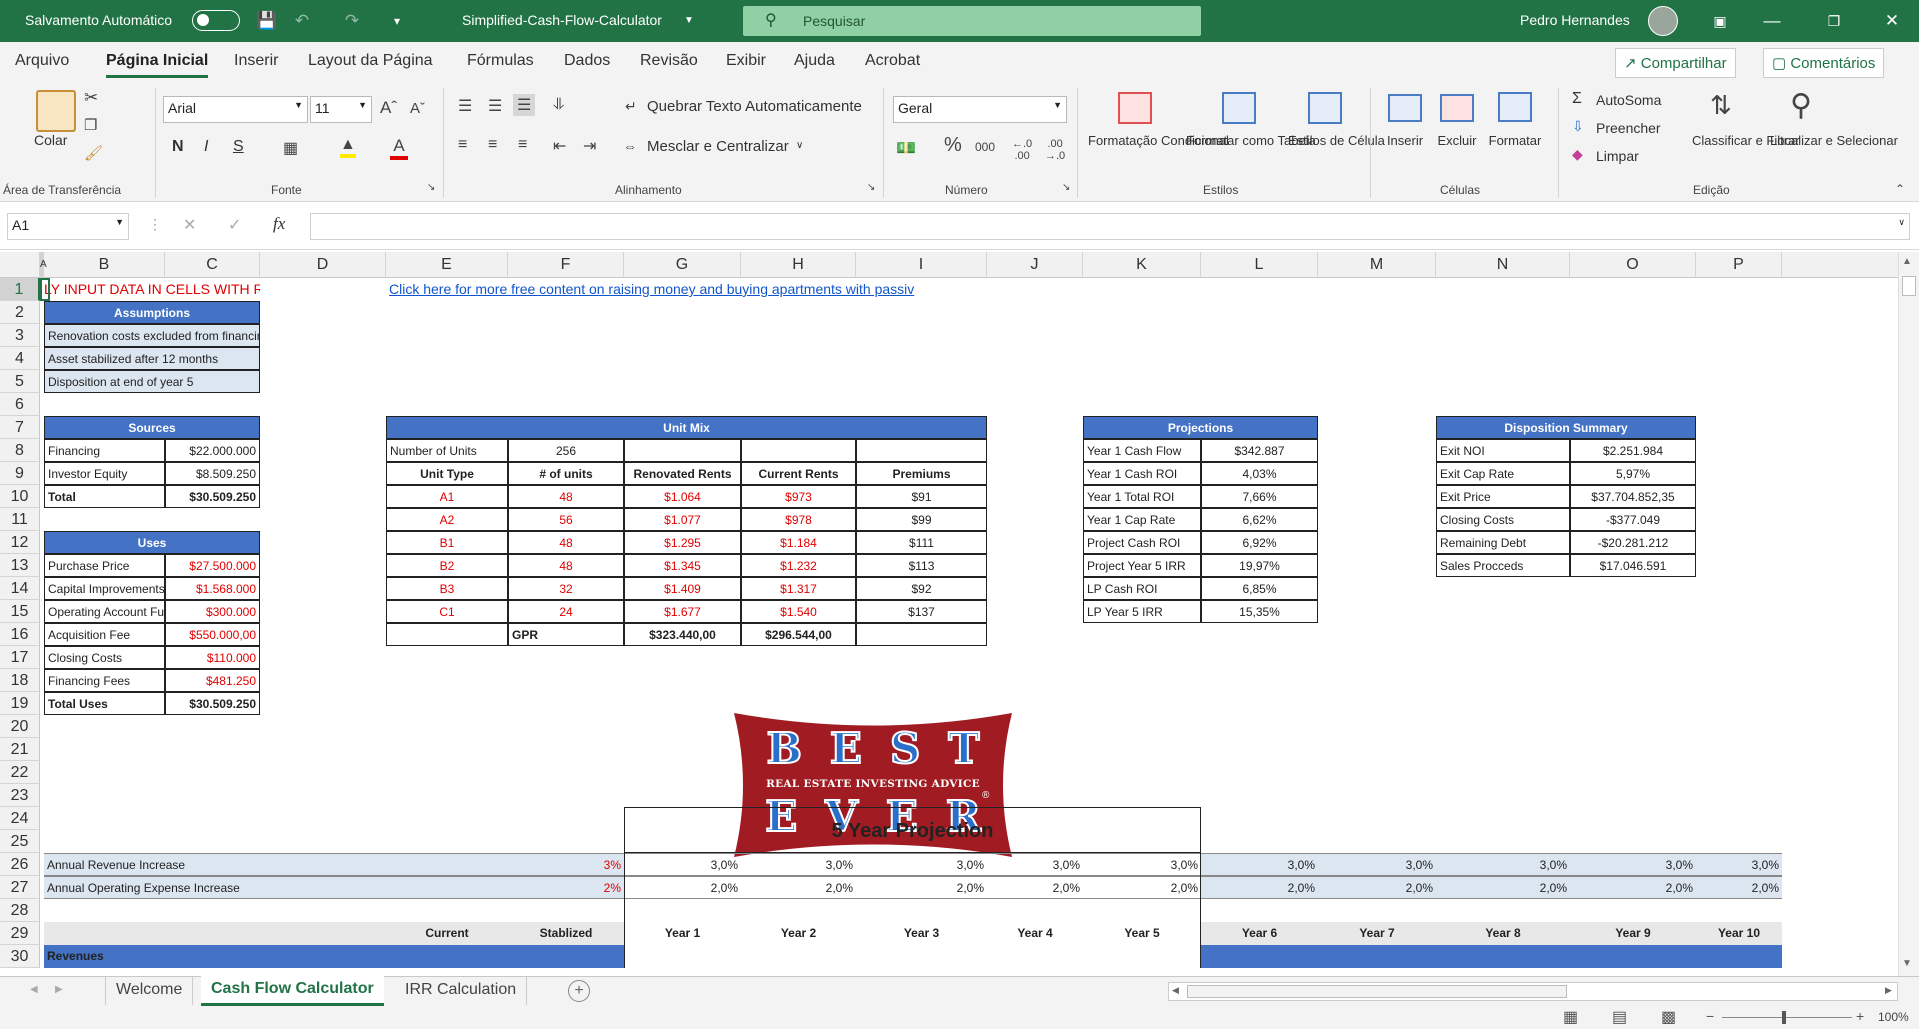  Describe the element at coordinates (20, 841) in the screenshot. I see `row-header-25: 25` at that location.